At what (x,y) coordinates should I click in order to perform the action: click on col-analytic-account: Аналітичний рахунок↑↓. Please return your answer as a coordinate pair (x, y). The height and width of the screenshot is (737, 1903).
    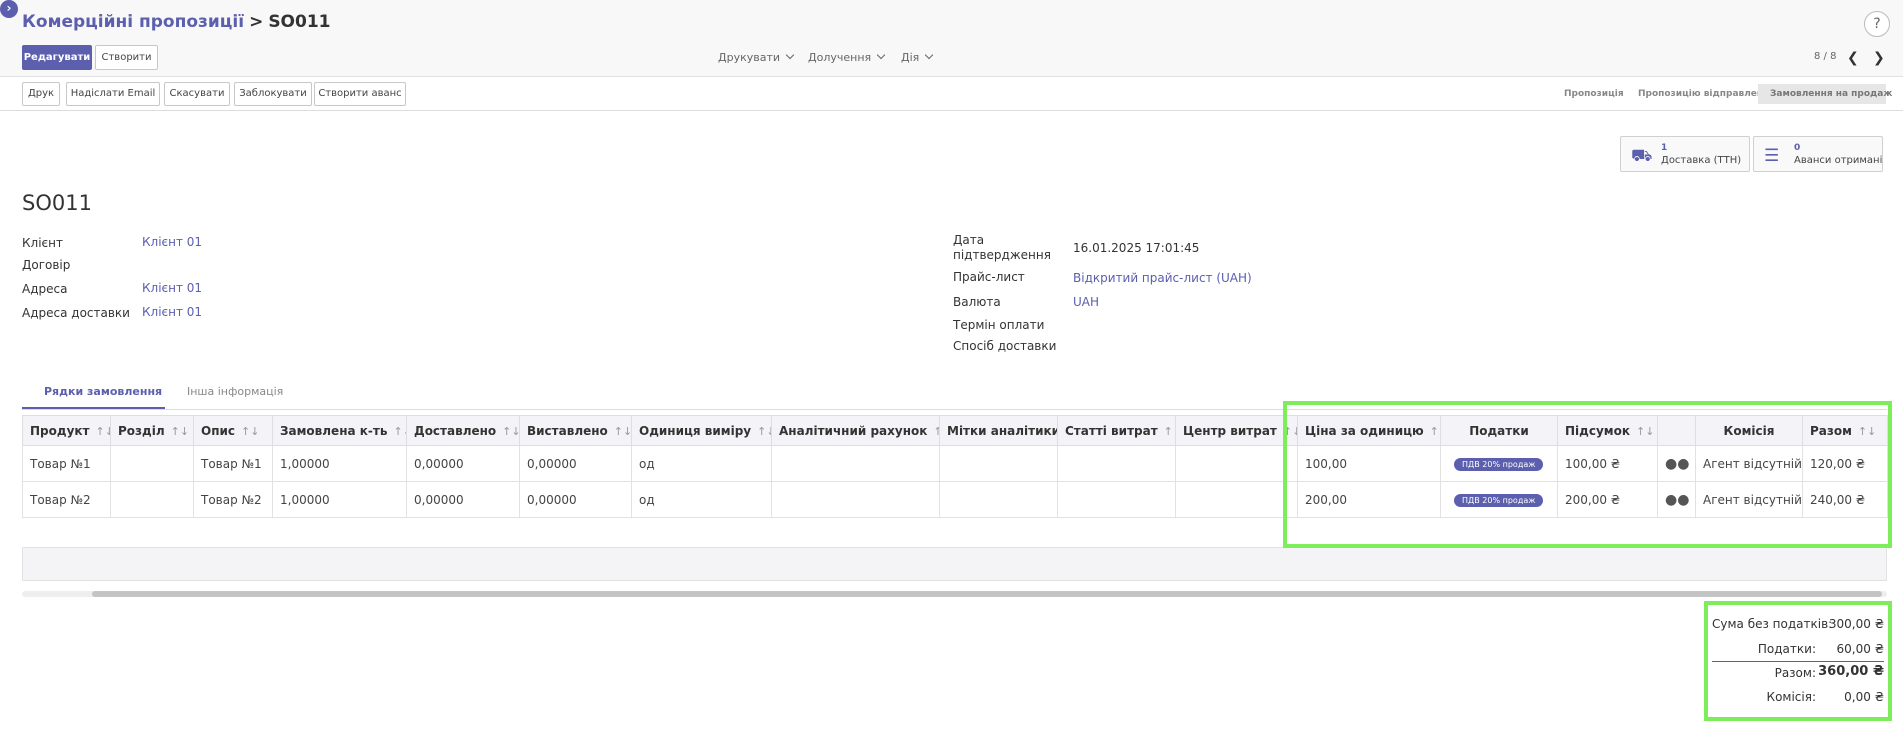
    Looking at the image, I should click on (855, 430).